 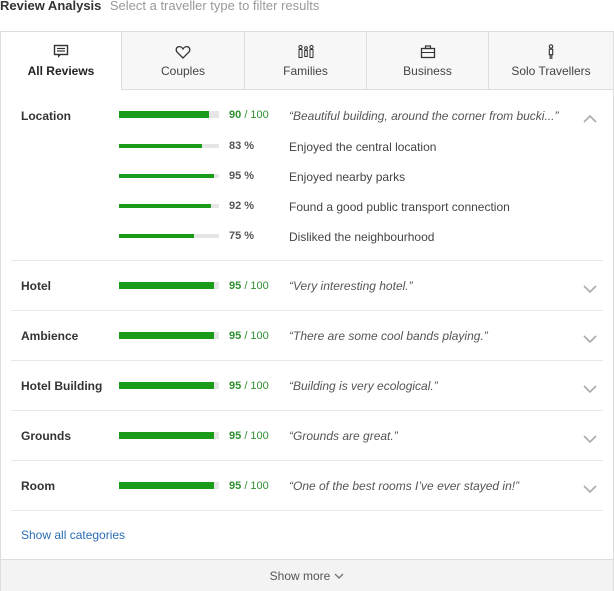 What do you see at coordinates (551, 71) in the screenshot?
I see `tab-label: Solo Travellers` at bounding box center [551, 71].